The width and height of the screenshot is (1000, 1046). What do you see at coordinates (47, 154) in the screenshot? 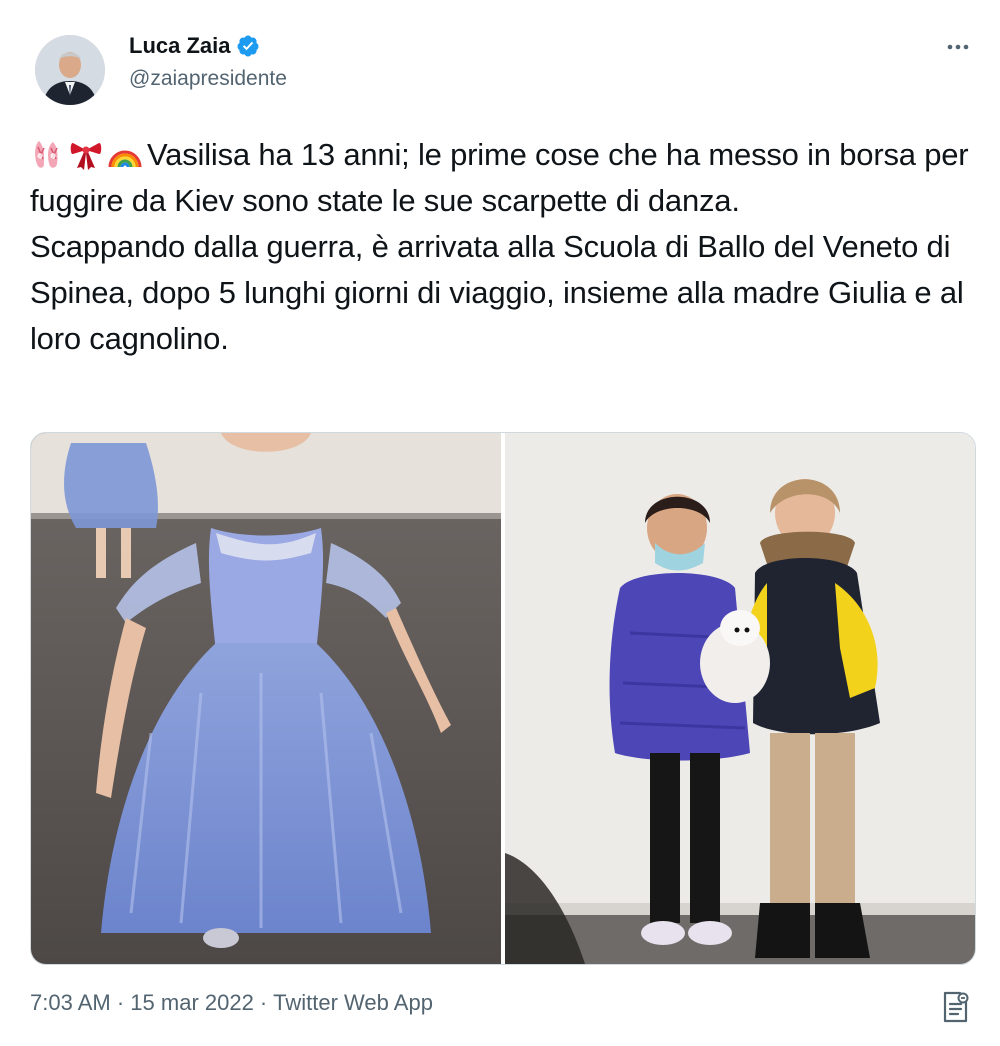
I see `ballet-shoes-emoji` at bounding box center [47, 154].